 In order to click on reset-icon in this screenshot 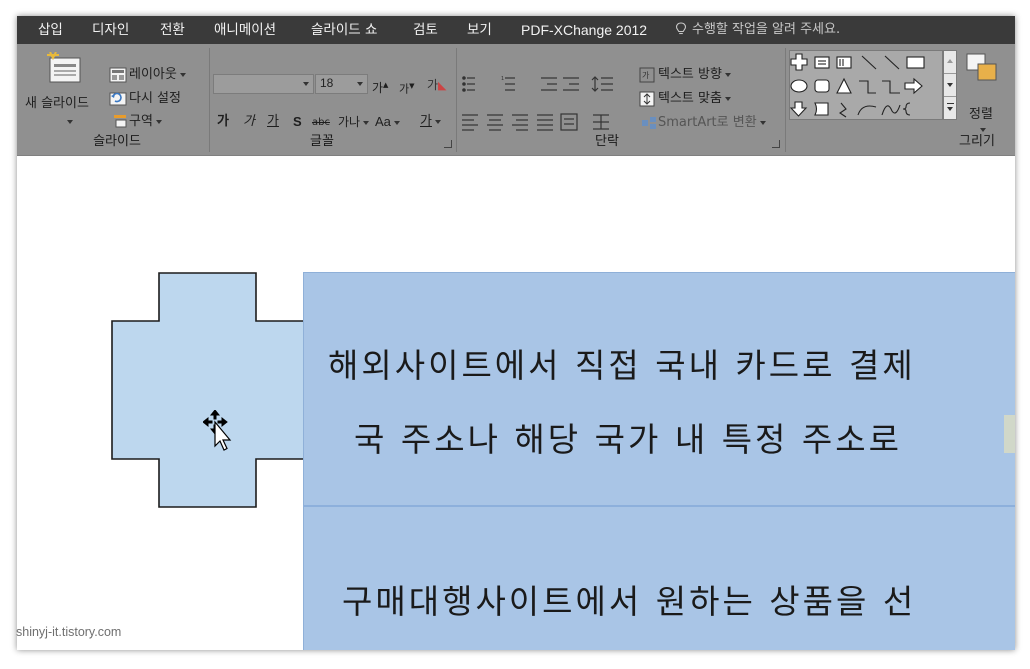, I will do `click(118, 99)`.